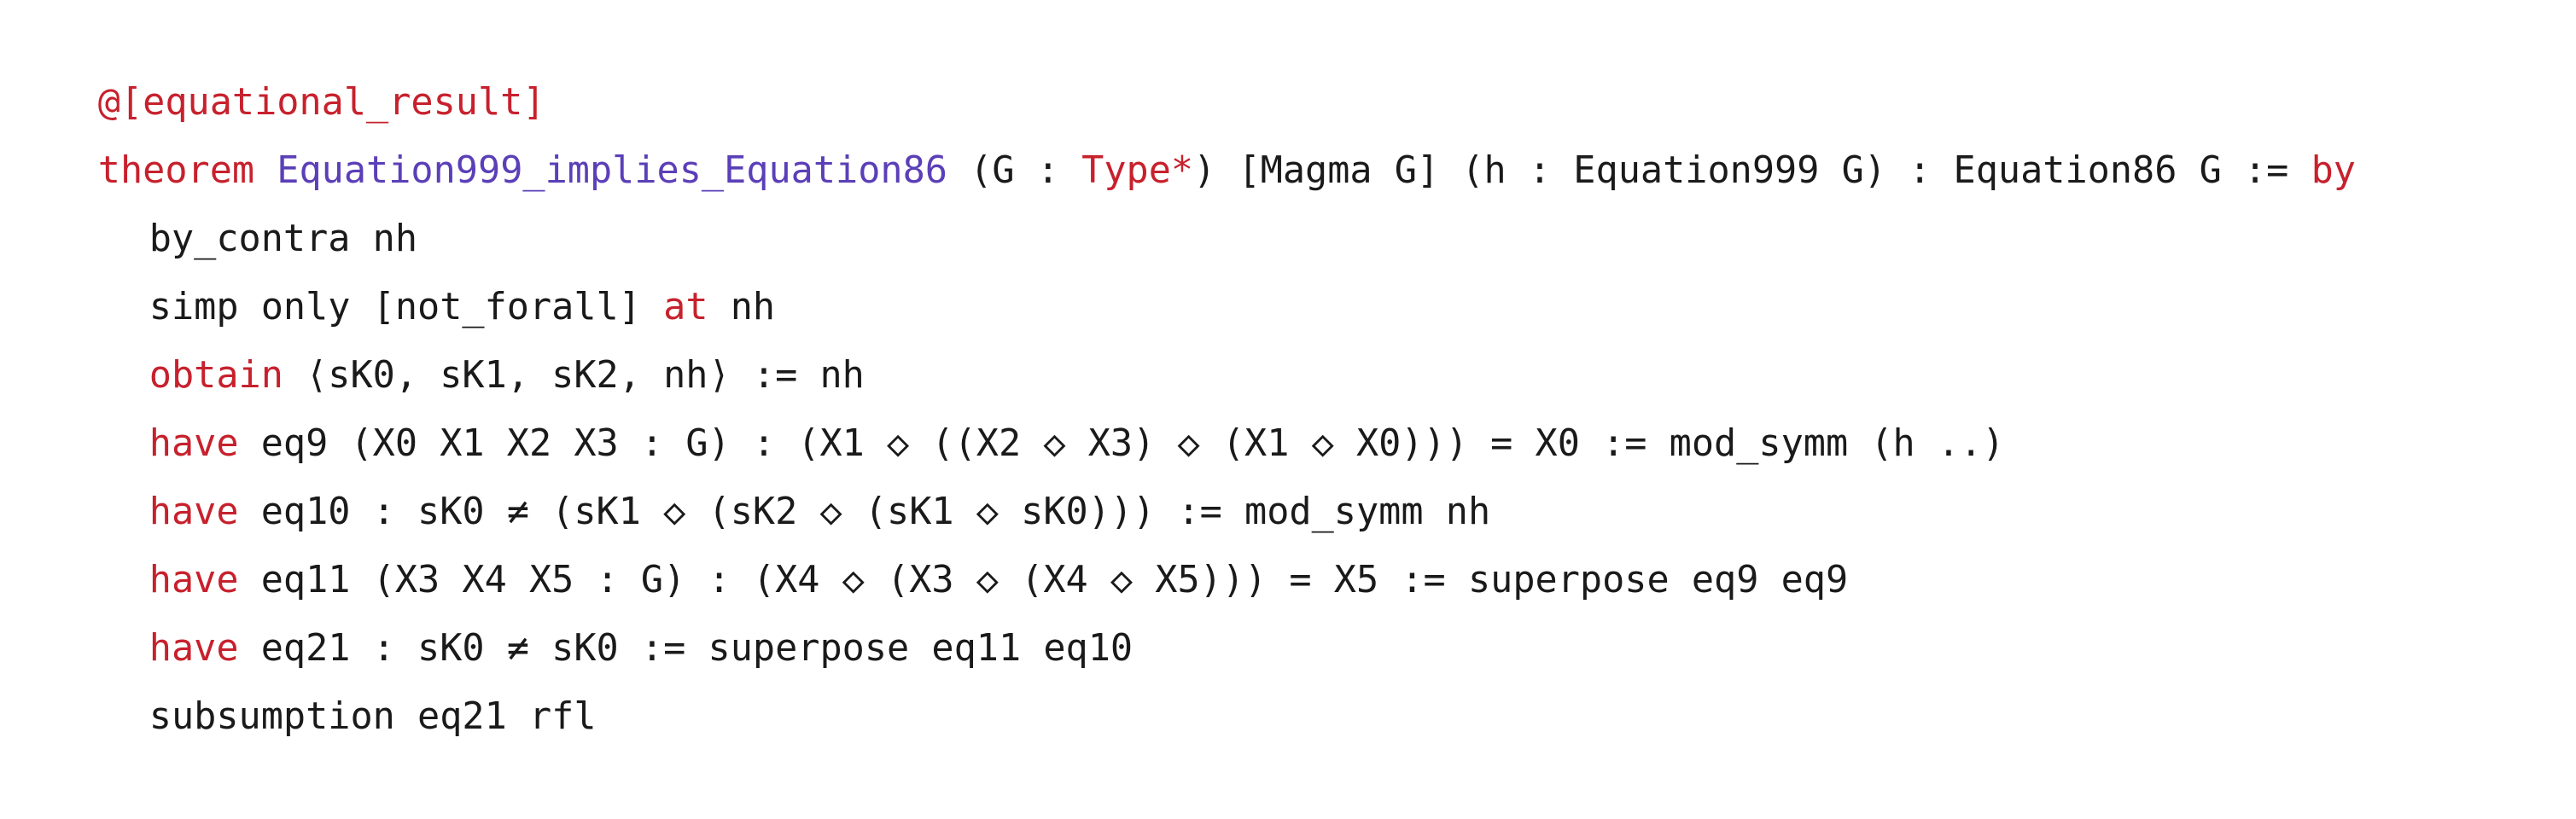 This screenshot has height=819, width=2576. What do you see at coordinates (283, 239) in the screenshot?
I see `tactic-text: by_contra nh` at bounding box center [283, 239].